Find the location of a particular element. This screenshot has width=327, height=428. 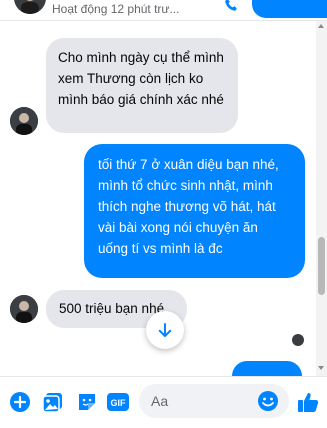

scroll-to-bottom-button is located at coordinates (165, 330).